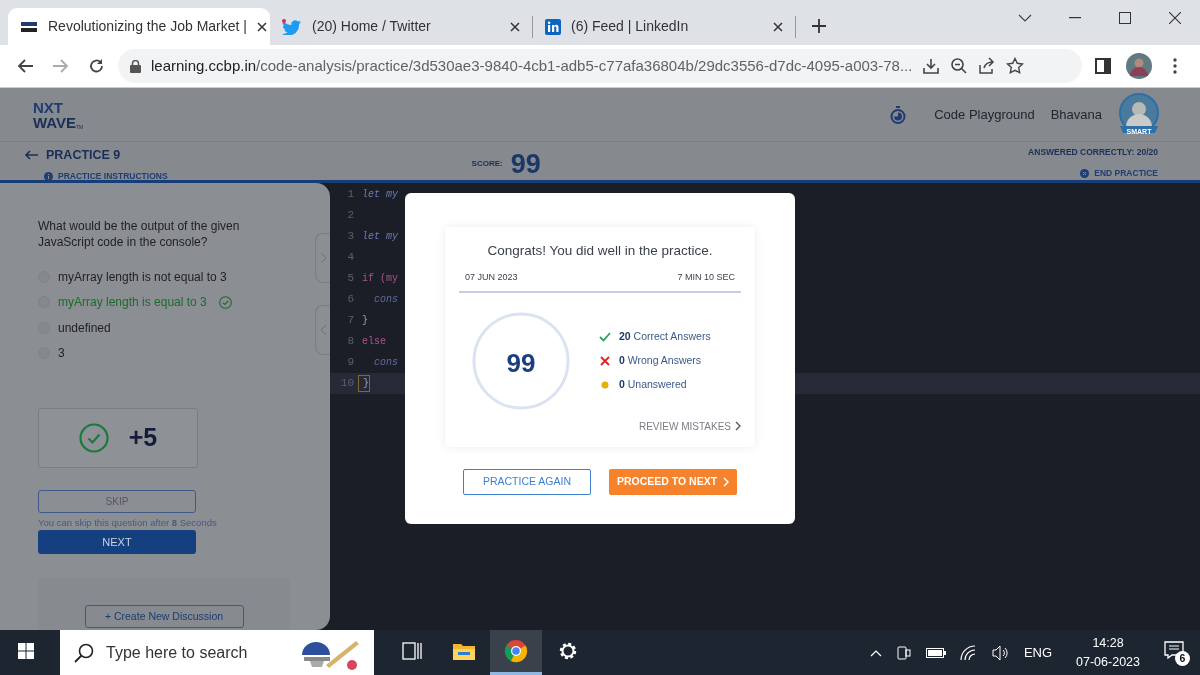  What do you see at coordinates (139, 235) in the screenshot?
I see `question-text: What would be the output of the given JavaScript code in the console?` at bounding box center [139, 235].